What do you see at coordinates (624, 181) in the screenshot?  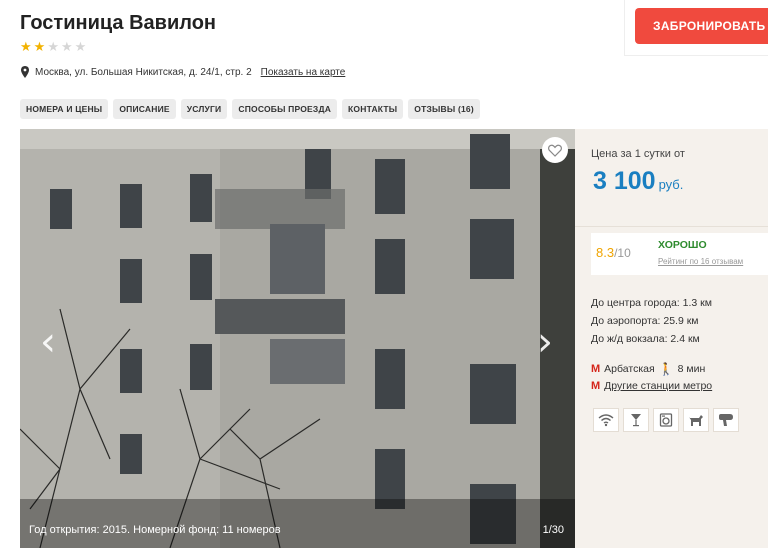 I see `price-amount: 3 100` at bounding box center [624, 181].